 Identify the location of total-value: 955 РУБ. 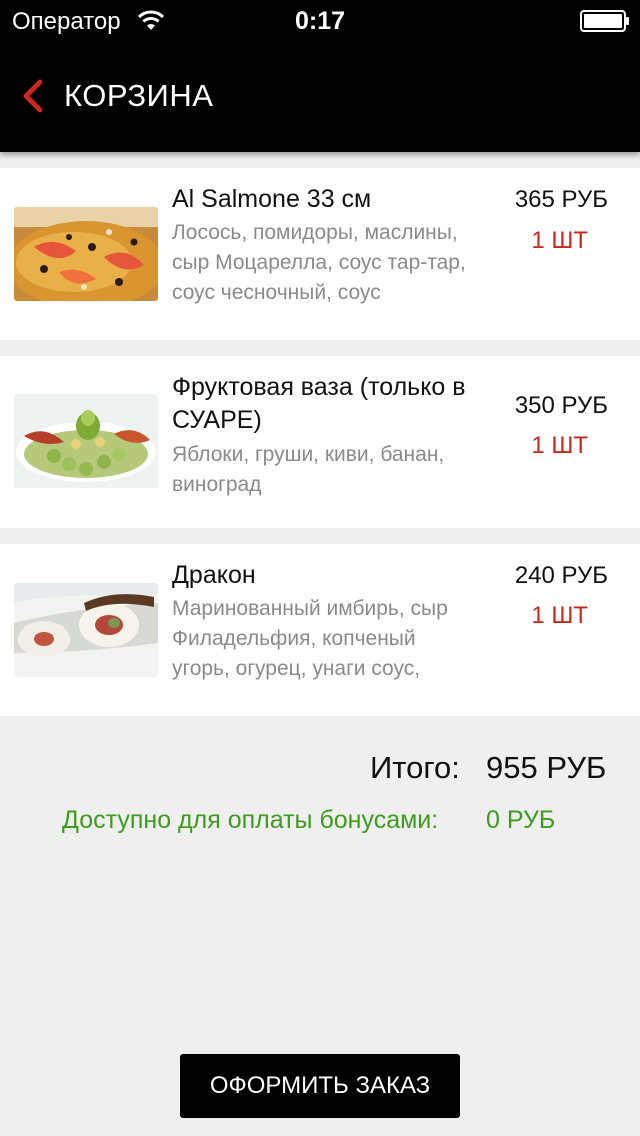
(546, 767).